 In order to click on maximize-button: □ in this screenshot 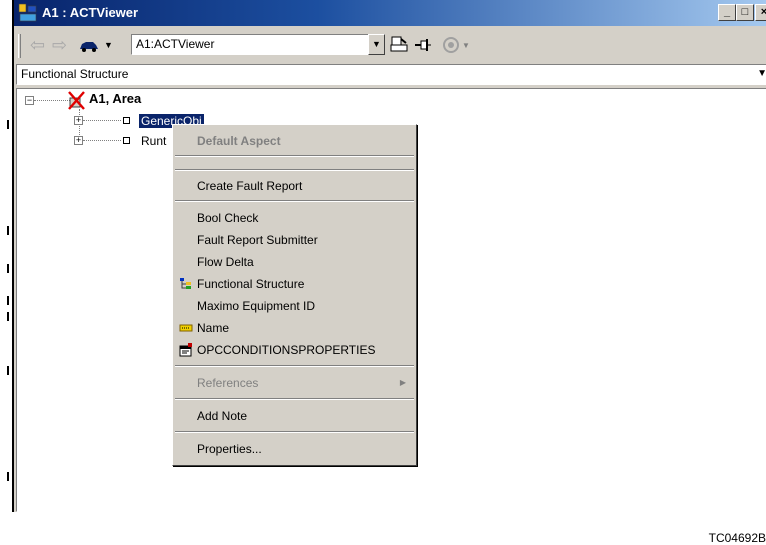, I will do `click(745, 12)`.